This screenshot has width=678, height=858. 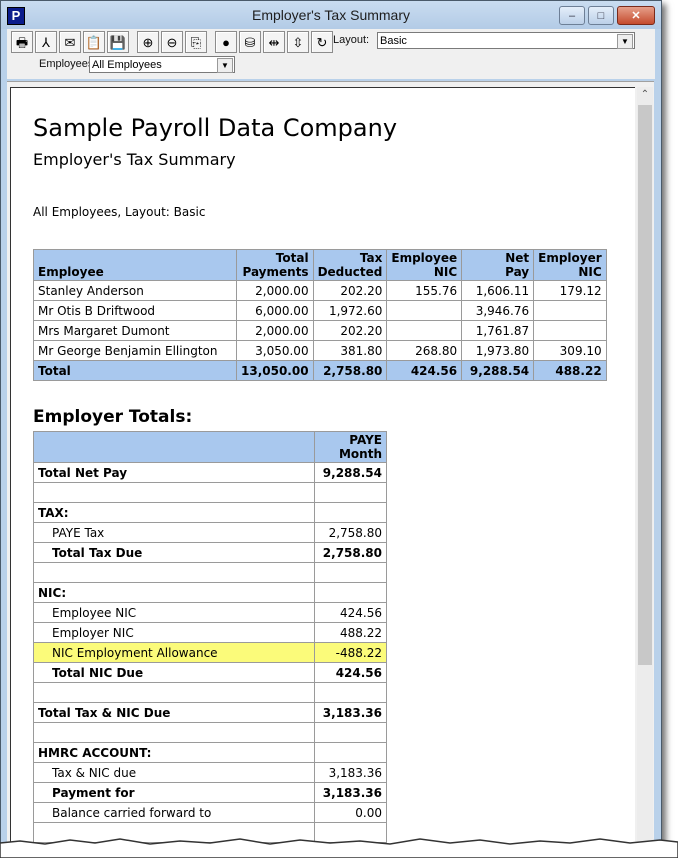 What do you see at coordinates (127, 65) in the screenshot?
I see `employees-select-value: All Employees` at bounding box center [127, 65].